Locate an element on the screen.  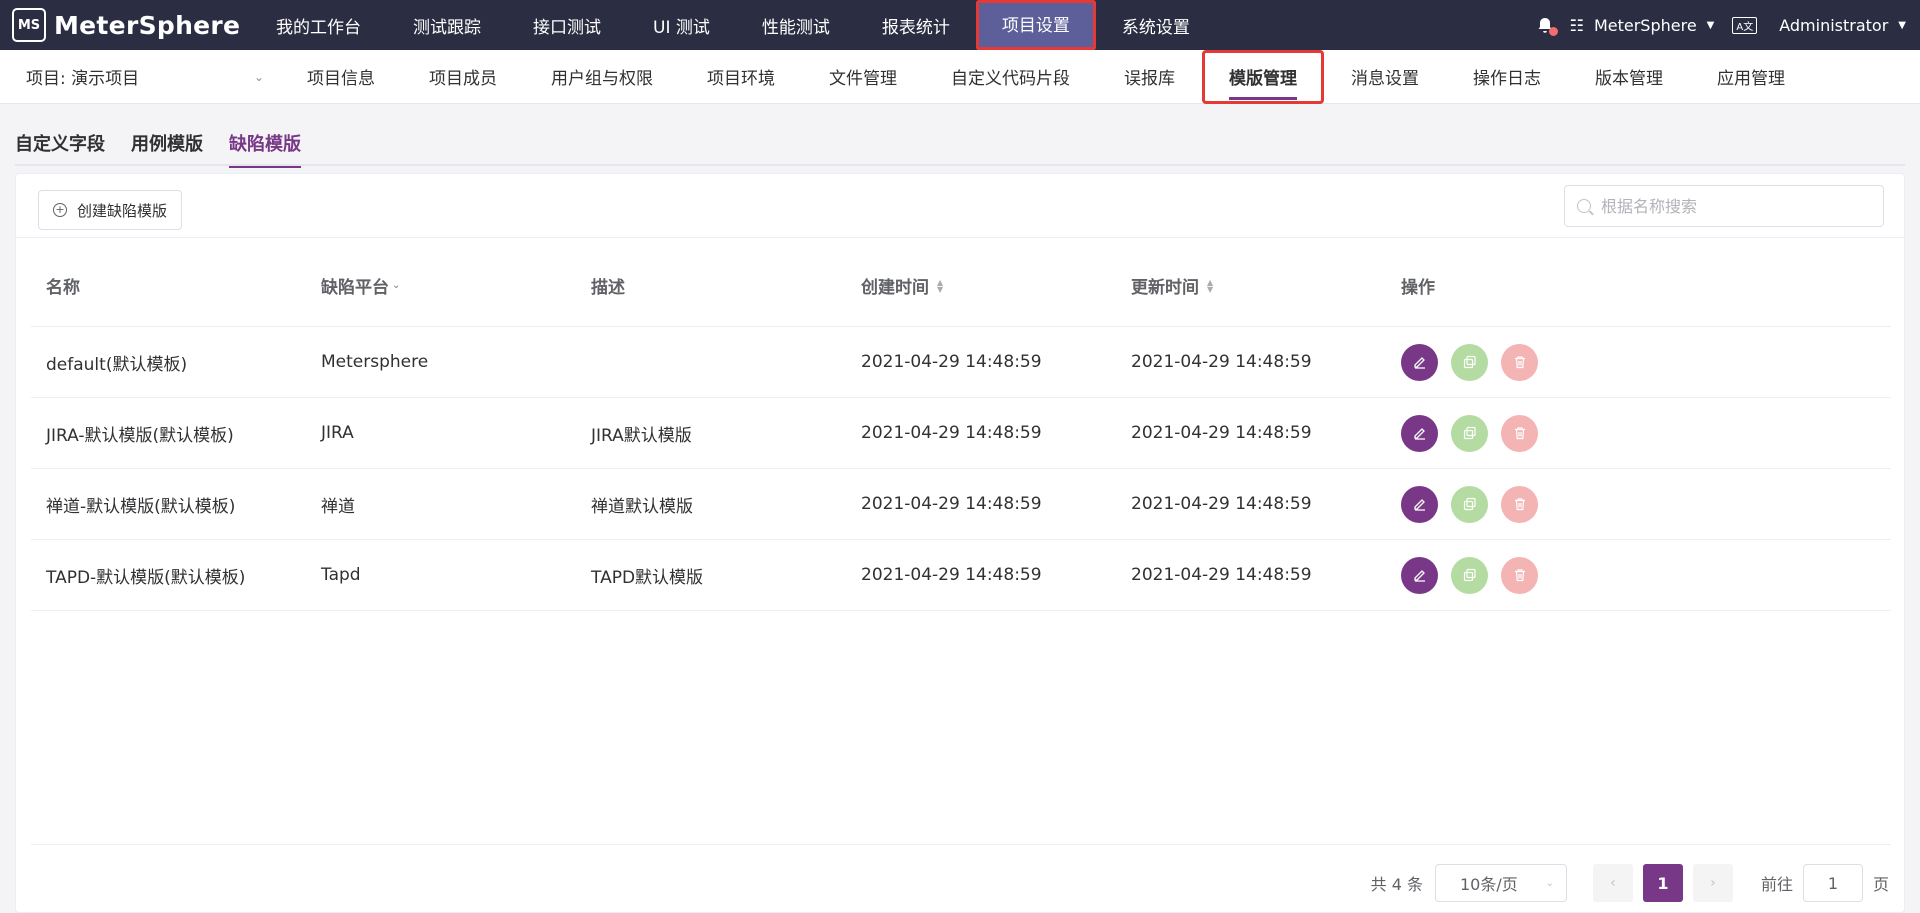
subnav-project-info: 项目信息 is located at coordinates (341, 77).